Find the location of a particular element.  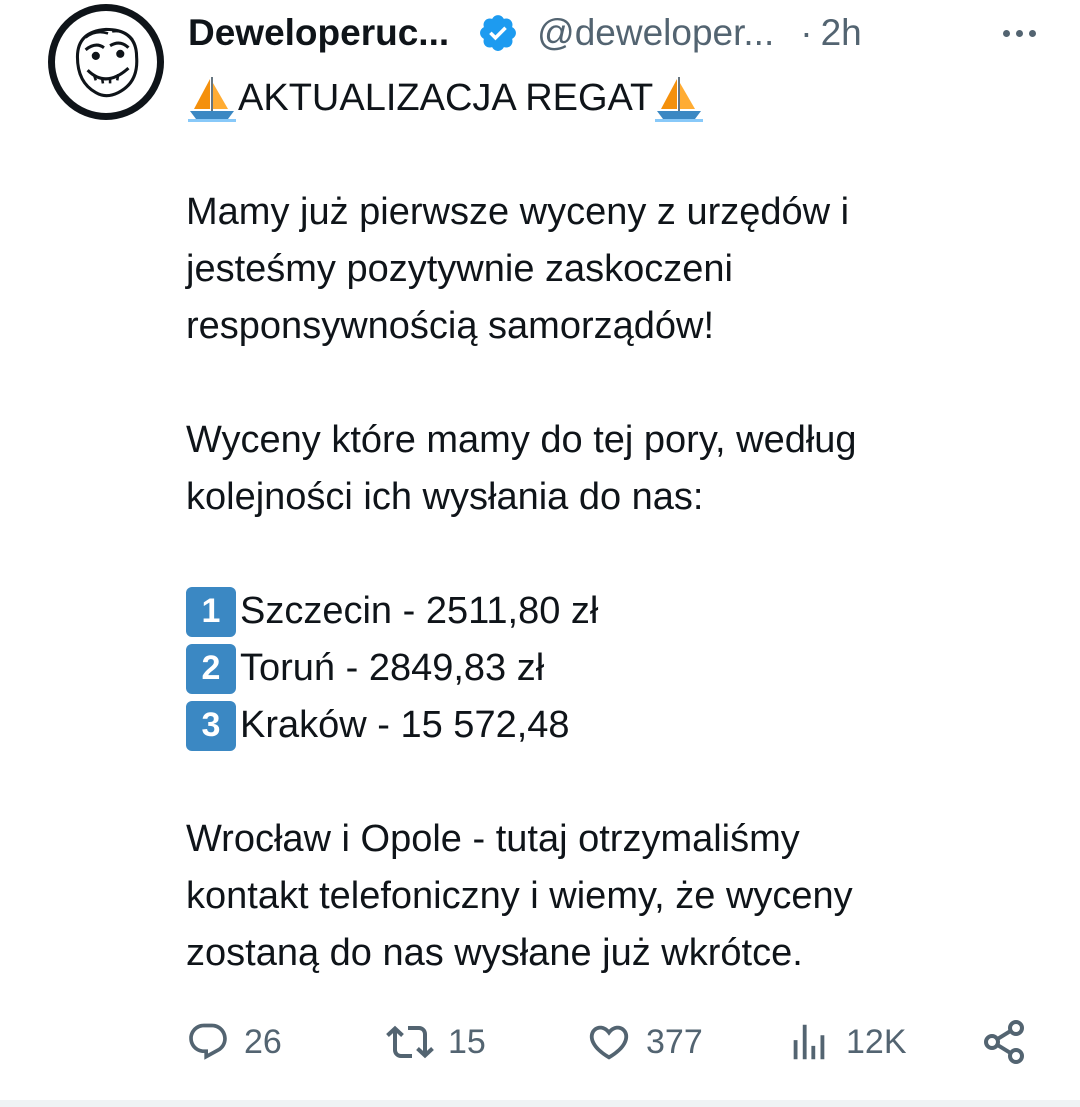

heart-icon is located at coordinates (609, 1042).